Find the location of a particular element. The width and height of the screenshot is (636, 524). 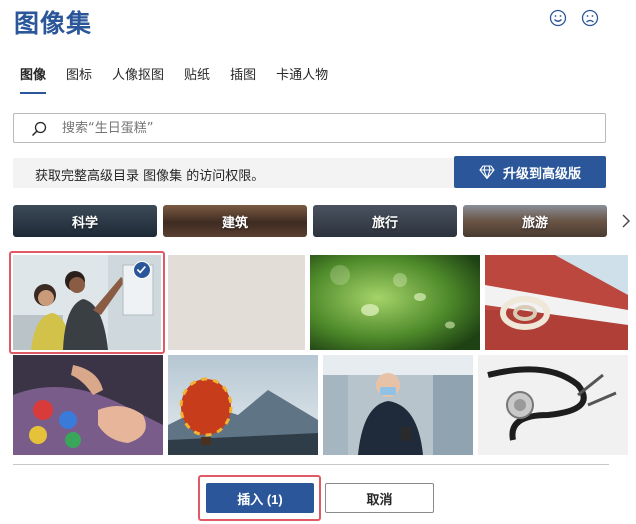

smiley-face-icon is located at coordinates (558, 18).